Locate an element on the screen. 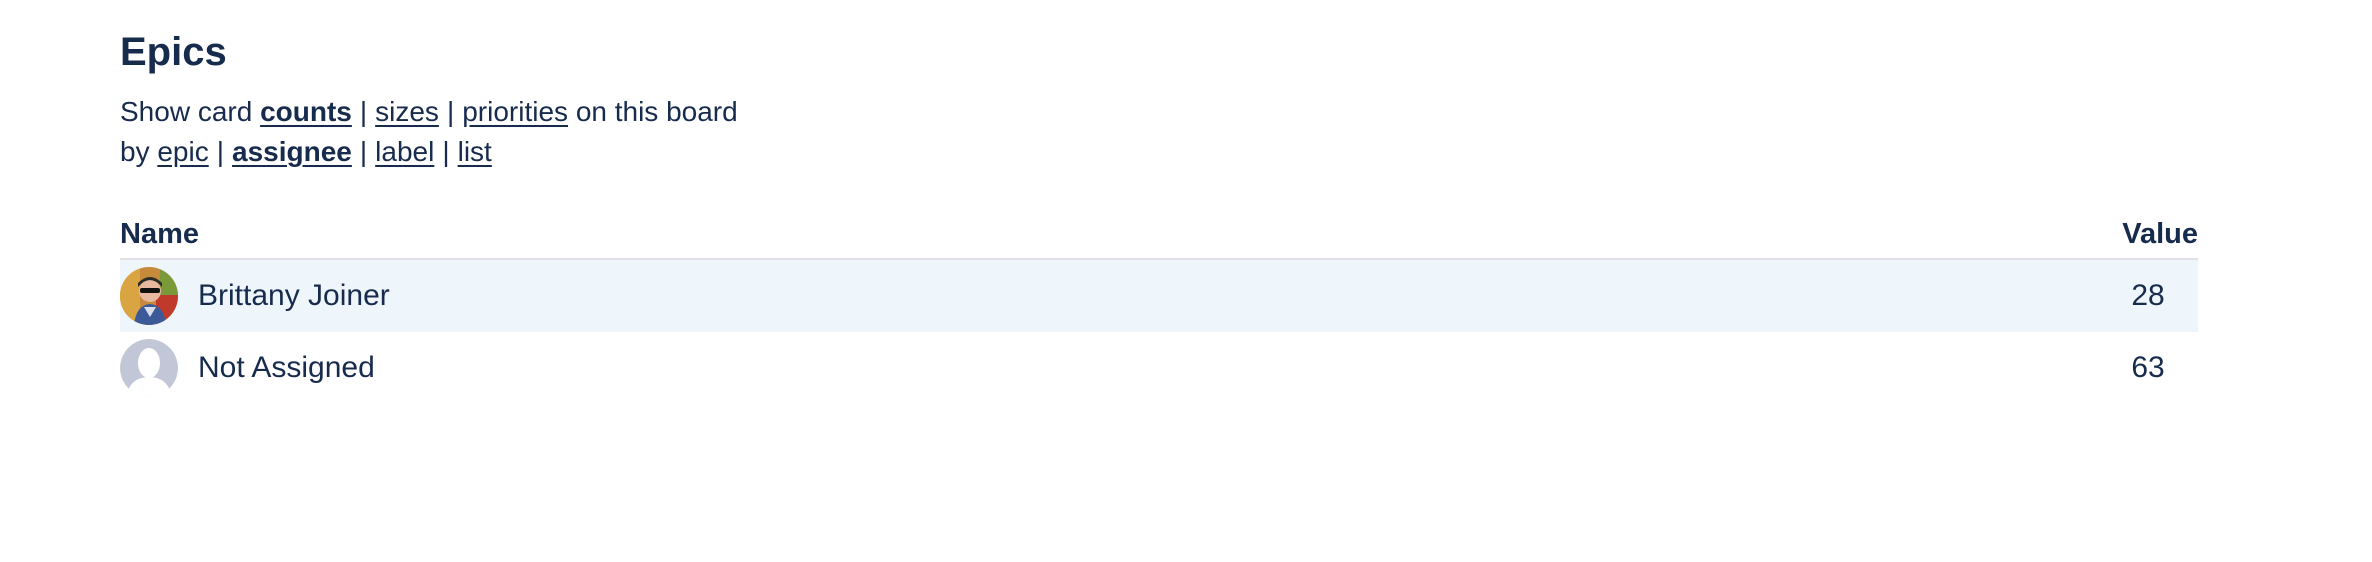 Image resolution: width=2372 pixels, height=562 pixels. group-by-list-link: list is located at coordinates (475, 151).